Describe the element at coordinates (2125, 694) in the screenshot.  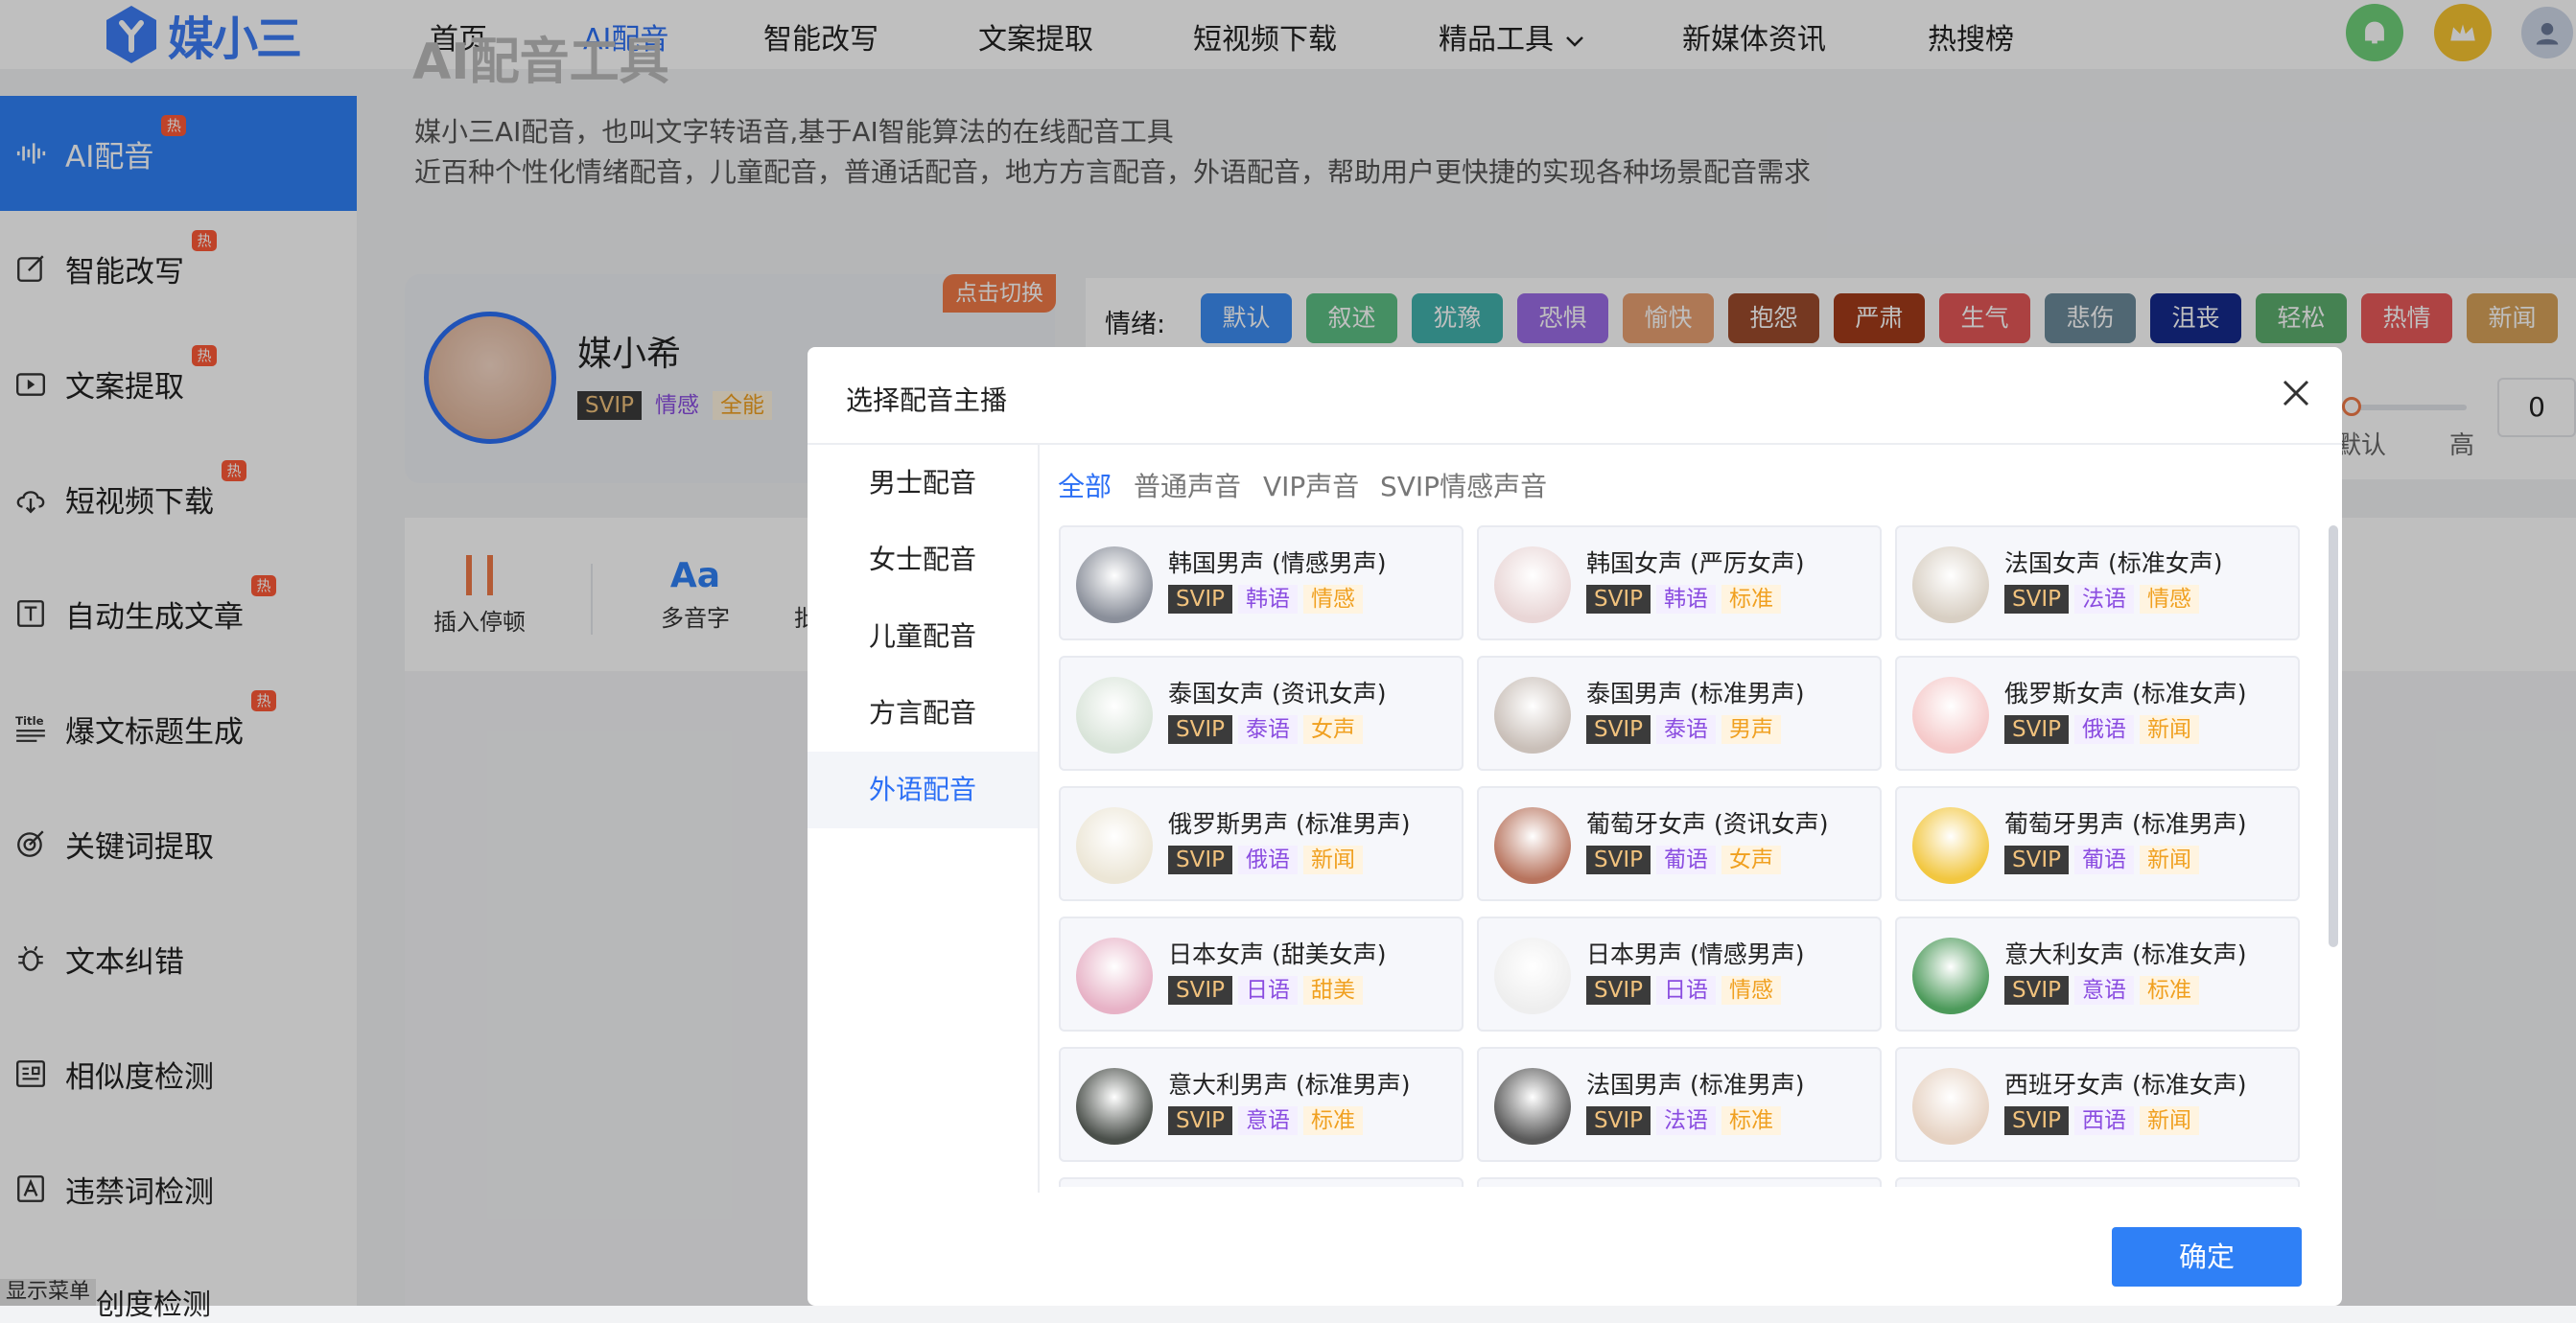
I see `voice-name: 俄罗斯女声 (标准女声)` at that location.